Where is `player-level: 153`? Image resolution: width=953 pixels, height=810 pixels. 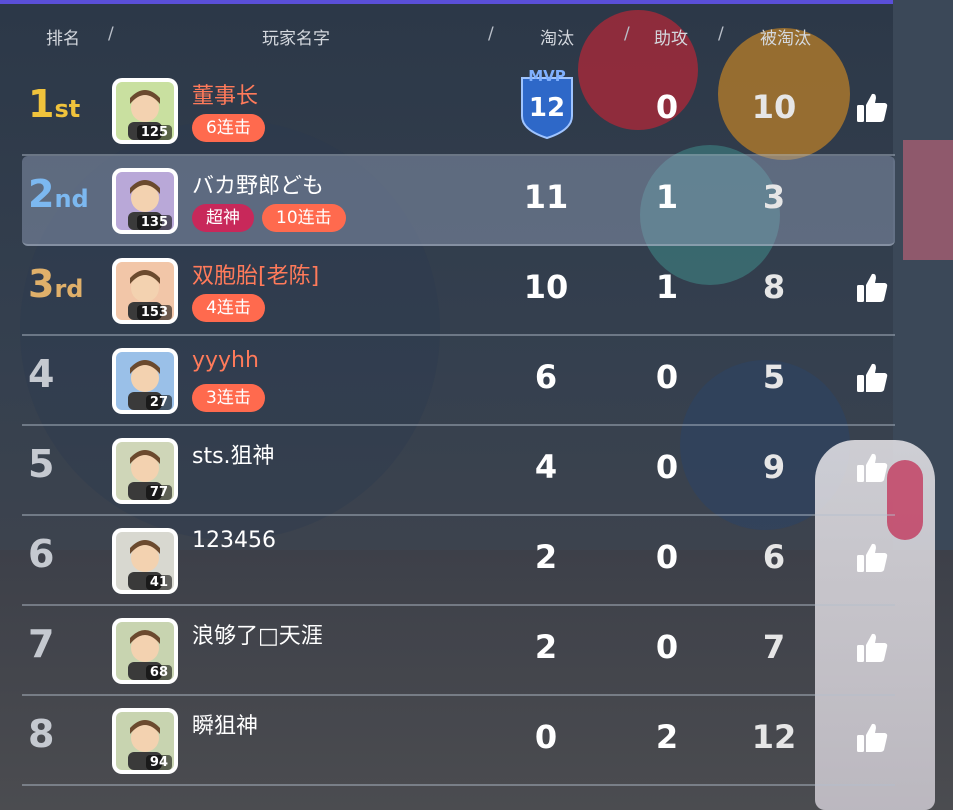 player-level: 153 is located at coordinates (154, 312).